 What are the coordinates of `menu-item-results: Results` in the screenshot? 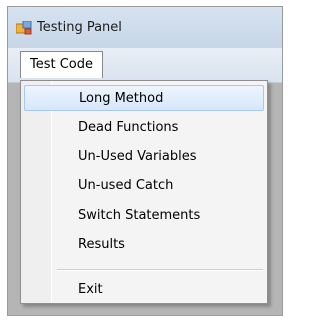 It's located at (144, 245).